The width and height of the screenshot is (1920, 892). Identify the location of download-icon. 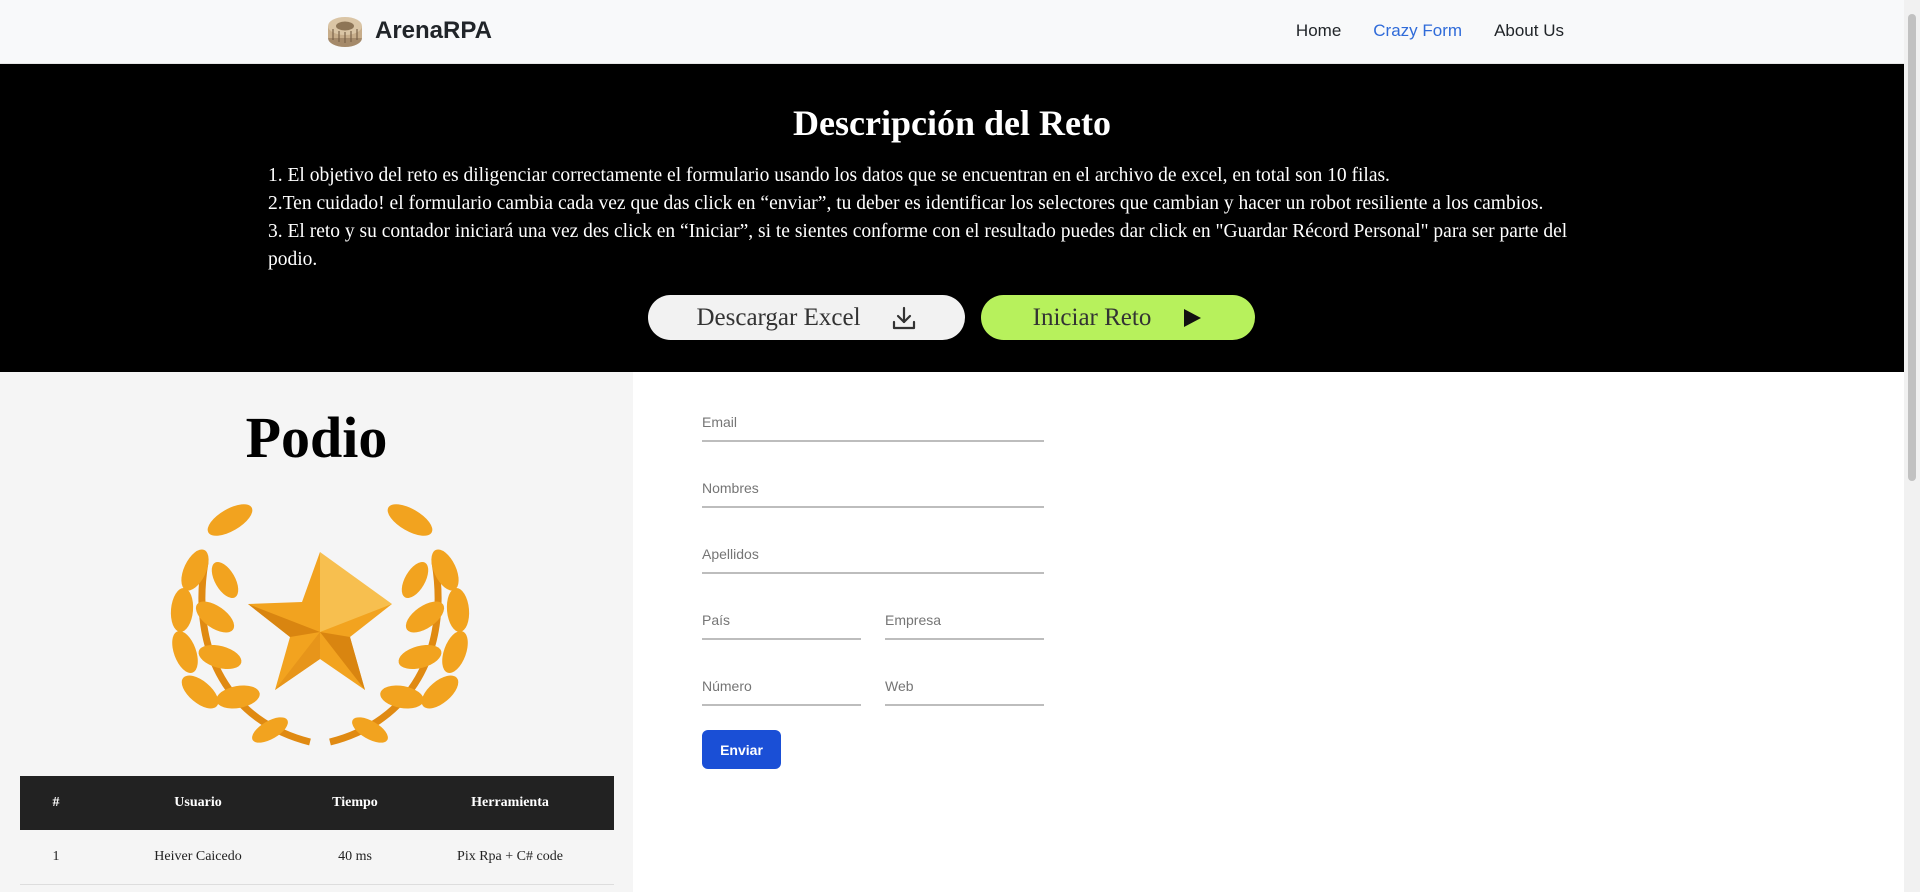
(903, 317).